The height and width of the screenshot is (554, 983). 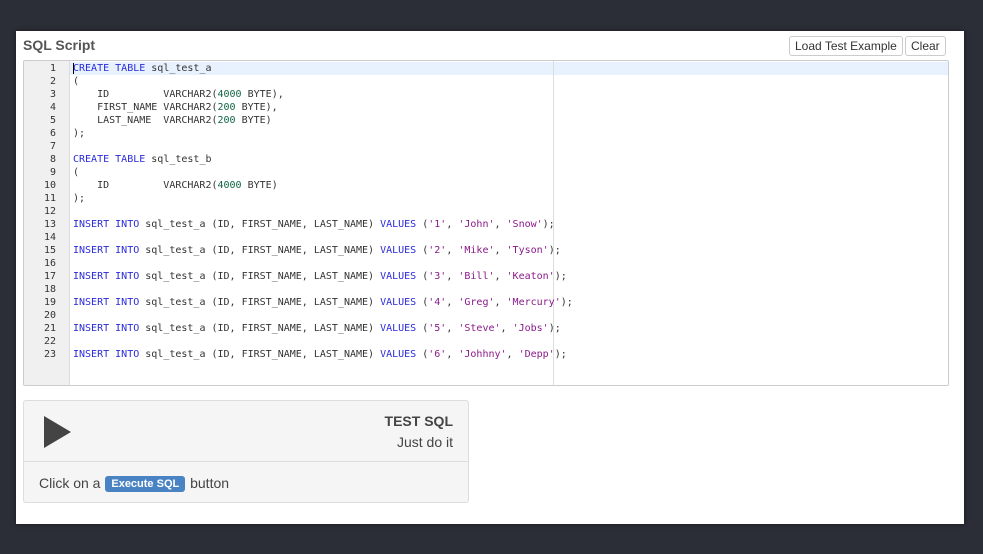 I want to click on panel-title: SQL Script, so click(x=59, y=45).